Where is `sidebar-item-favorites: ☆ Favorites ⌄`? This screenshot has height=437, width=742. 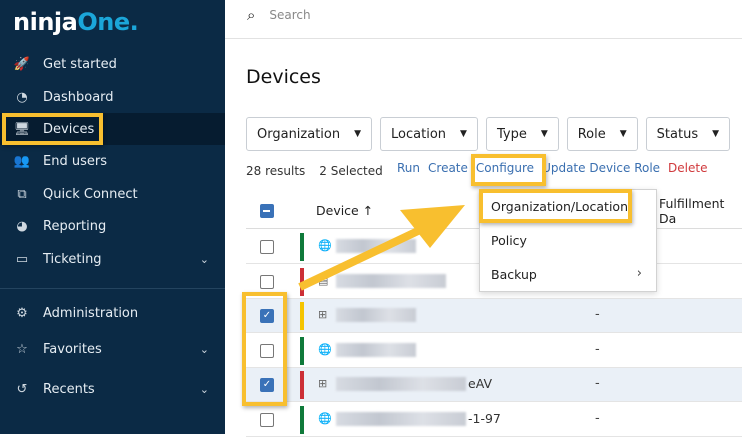 sidebar-item-favorites: ☆ Favorites ⌄ is located at coordinates (112, 349).